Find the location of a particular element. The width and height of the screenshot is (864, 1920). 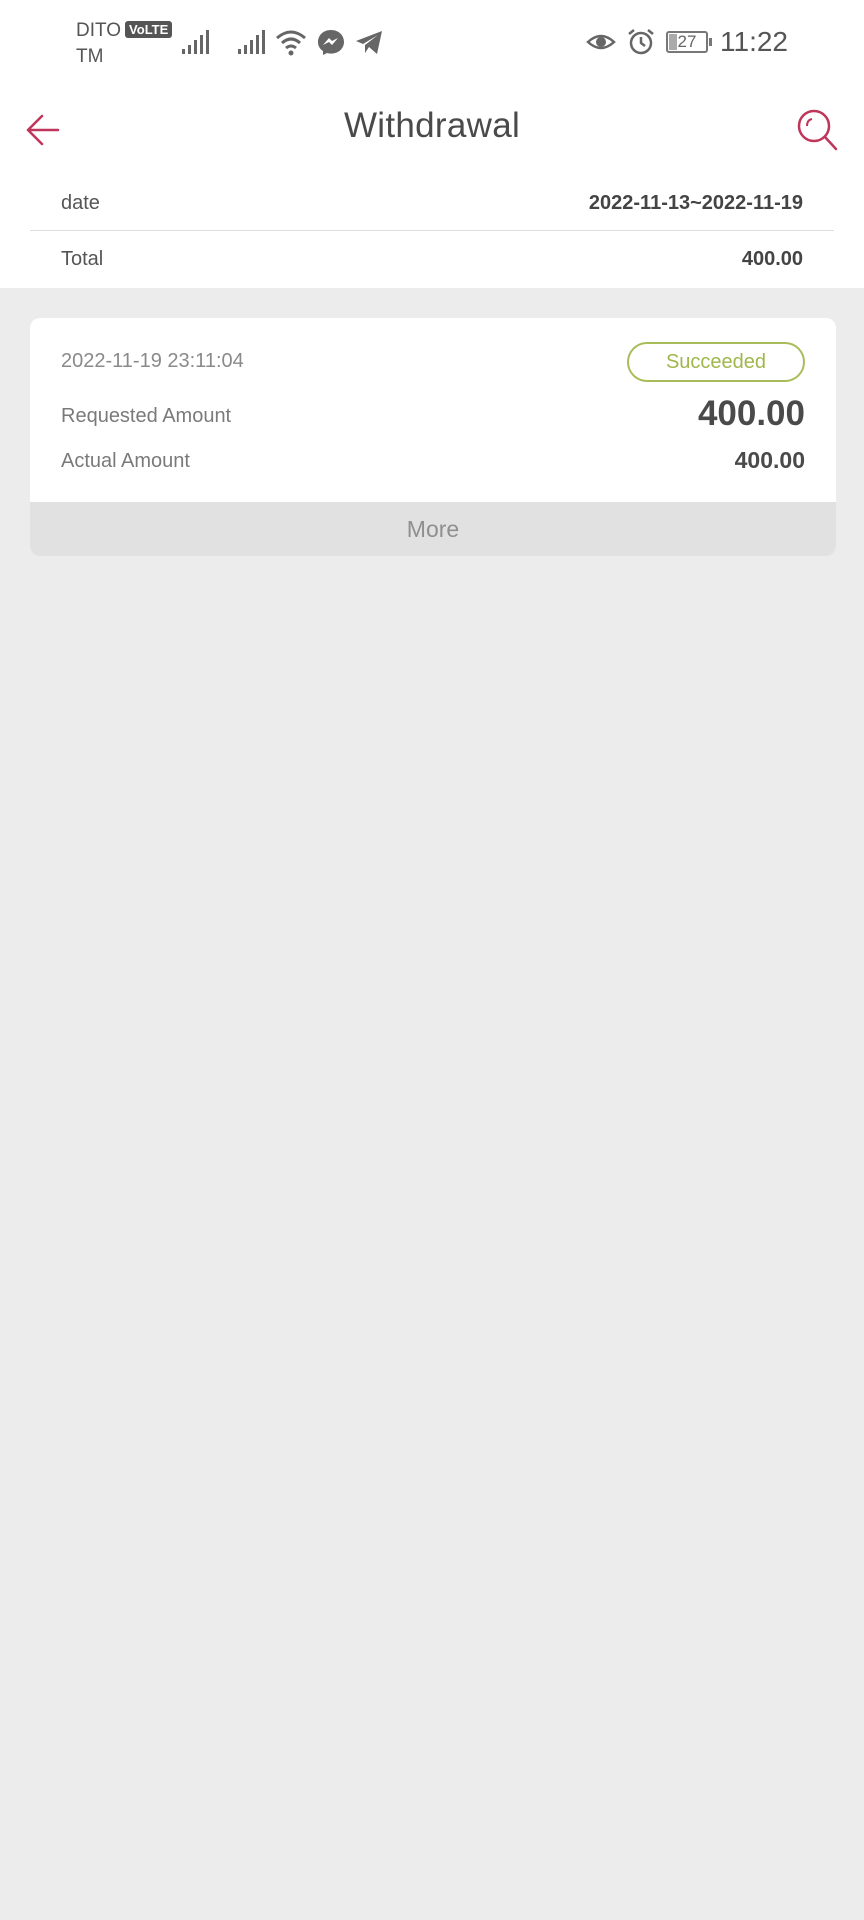

app-header: Withdrawal is located at coordinates (432, 130).